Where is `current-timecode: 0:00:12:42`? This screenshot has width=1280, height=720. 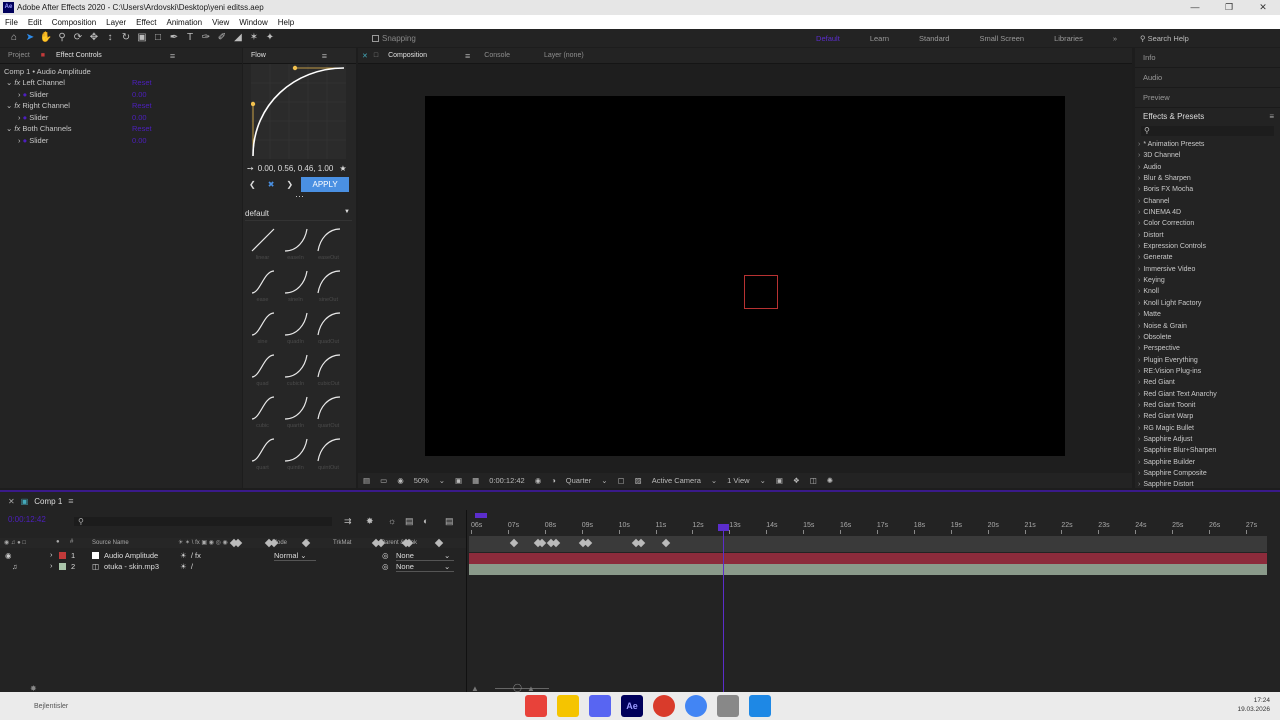 current-timecode: 0:00:12:42 is located at coordinates (506, 480).